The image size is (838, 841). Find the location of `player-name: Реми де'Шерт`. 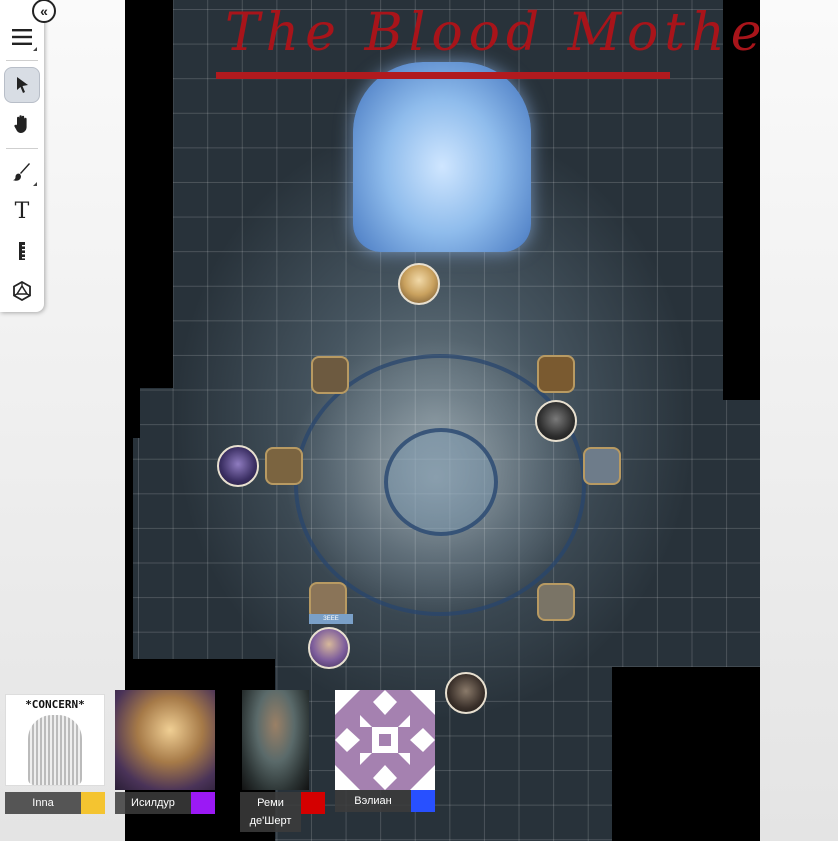

player-name: Реми де'Шерт is located at coordinates (270, 812).